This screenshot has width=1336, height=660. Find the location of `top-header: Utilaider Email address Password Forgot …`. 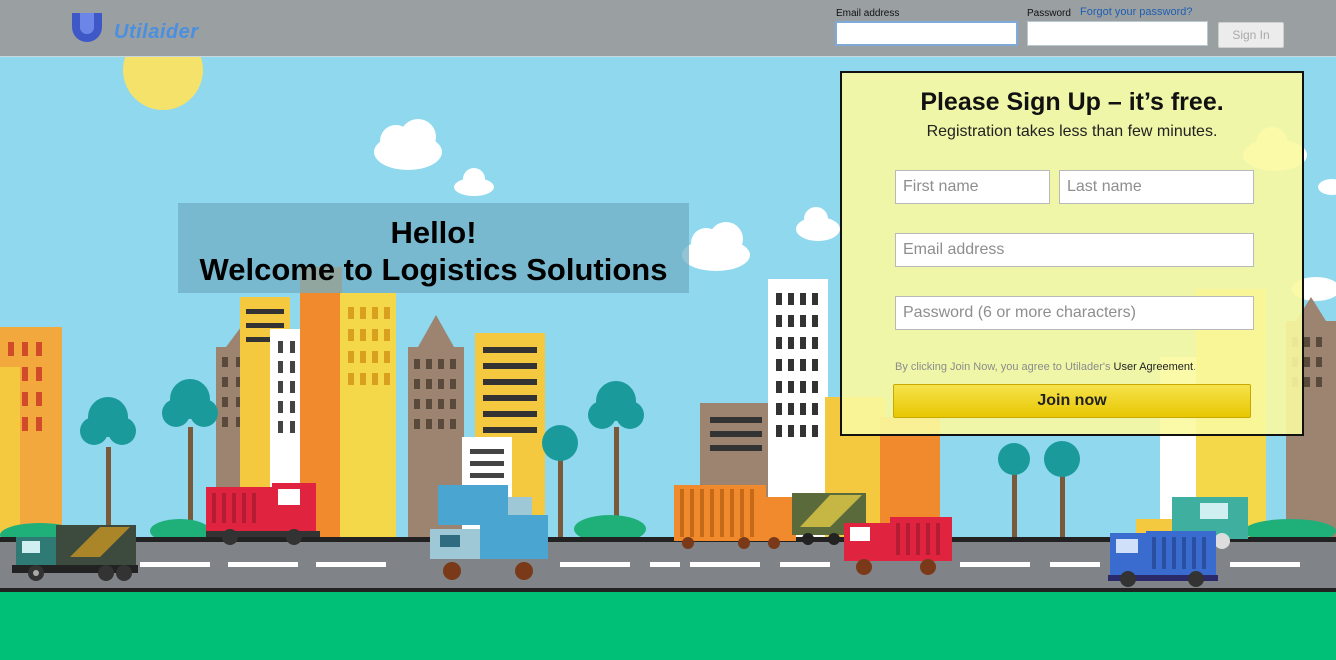

top-header: Utilaider Email address Password Forgot … is located at coordinates (668, 28).